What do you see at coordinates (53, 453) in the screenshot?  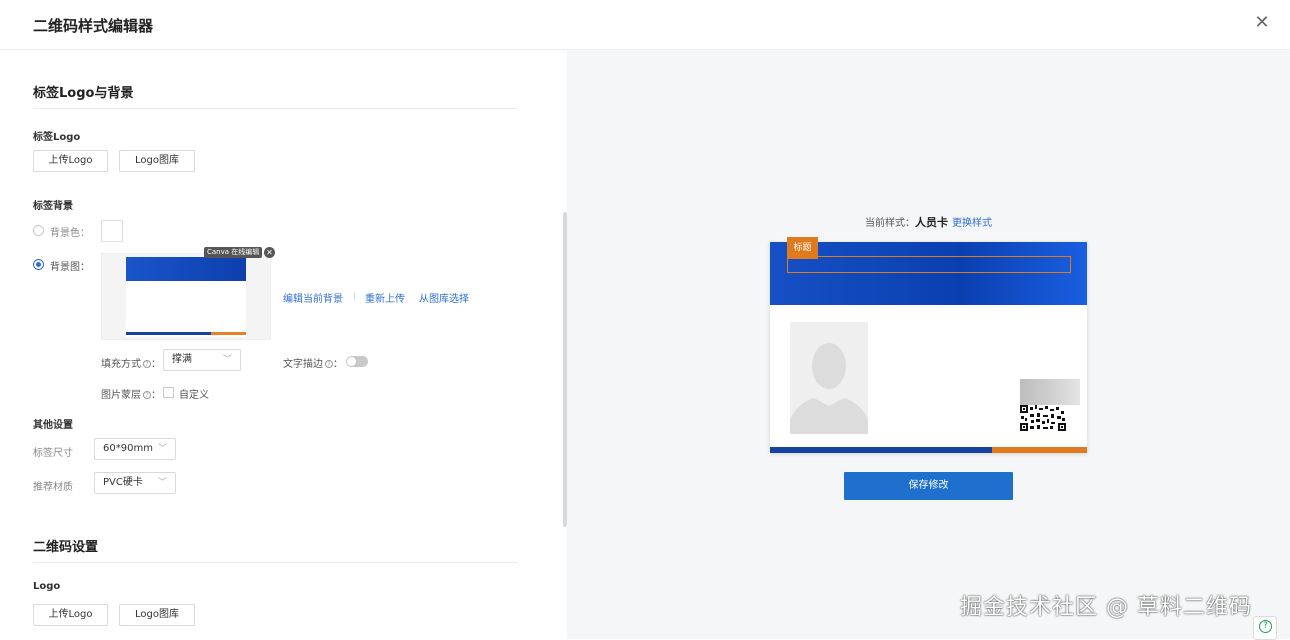 I see `label-size-label: 标签尺寸` at bounding box center [53, 453].